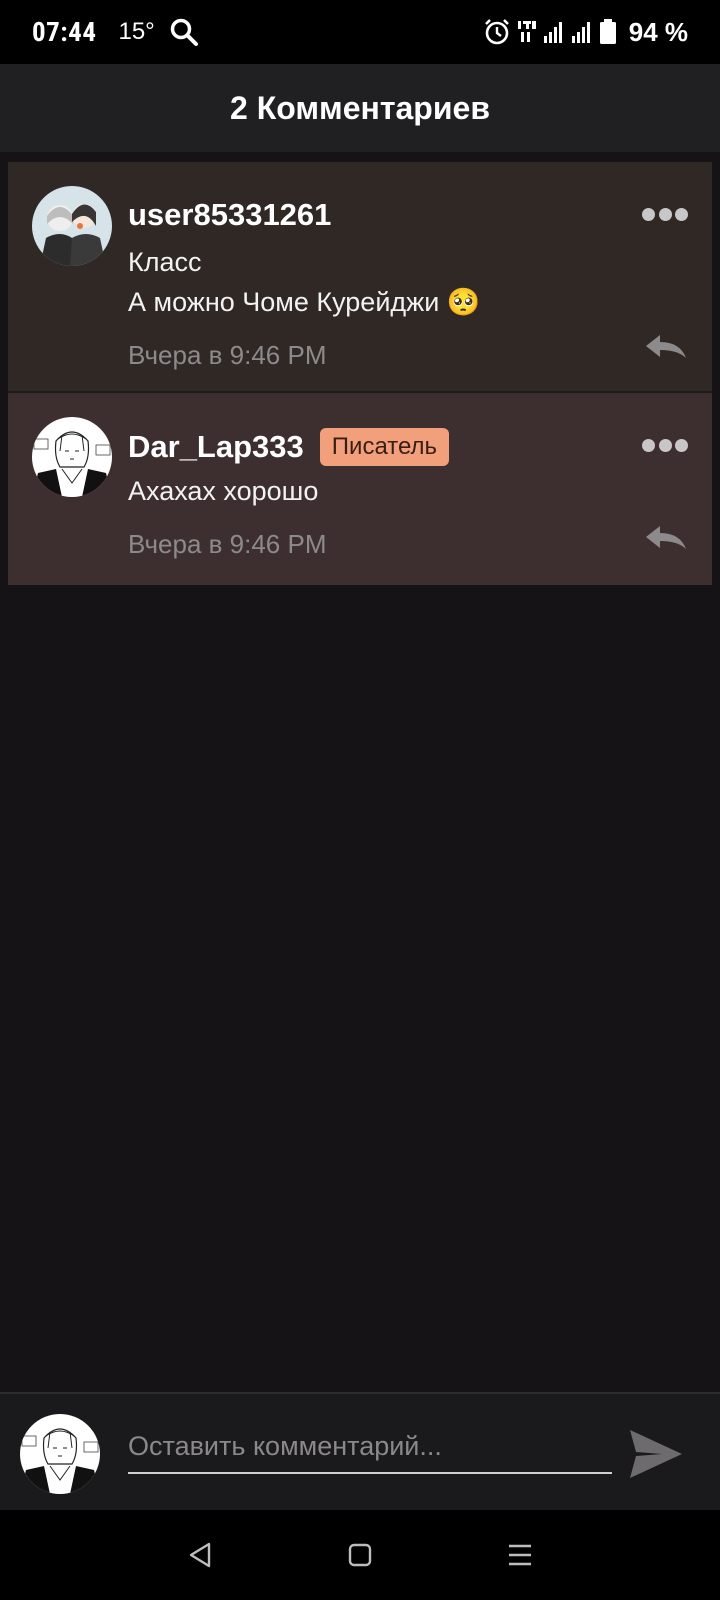 This screenshot has width=720, height=1600. I want to click on comment-composer, so click(360, 1451).